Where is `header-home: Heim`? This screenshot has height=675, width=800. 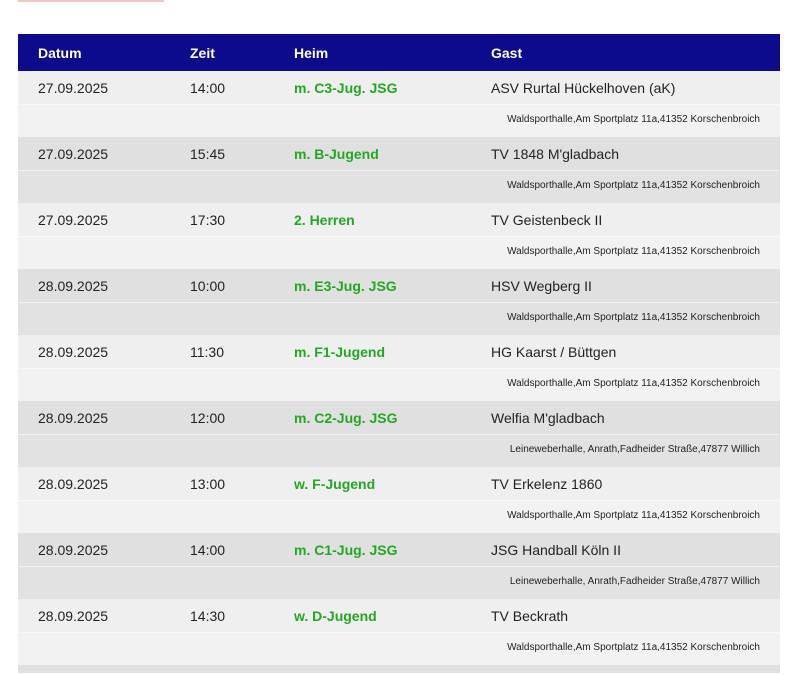 header-home: Heim is located at coordinates (311, 52).